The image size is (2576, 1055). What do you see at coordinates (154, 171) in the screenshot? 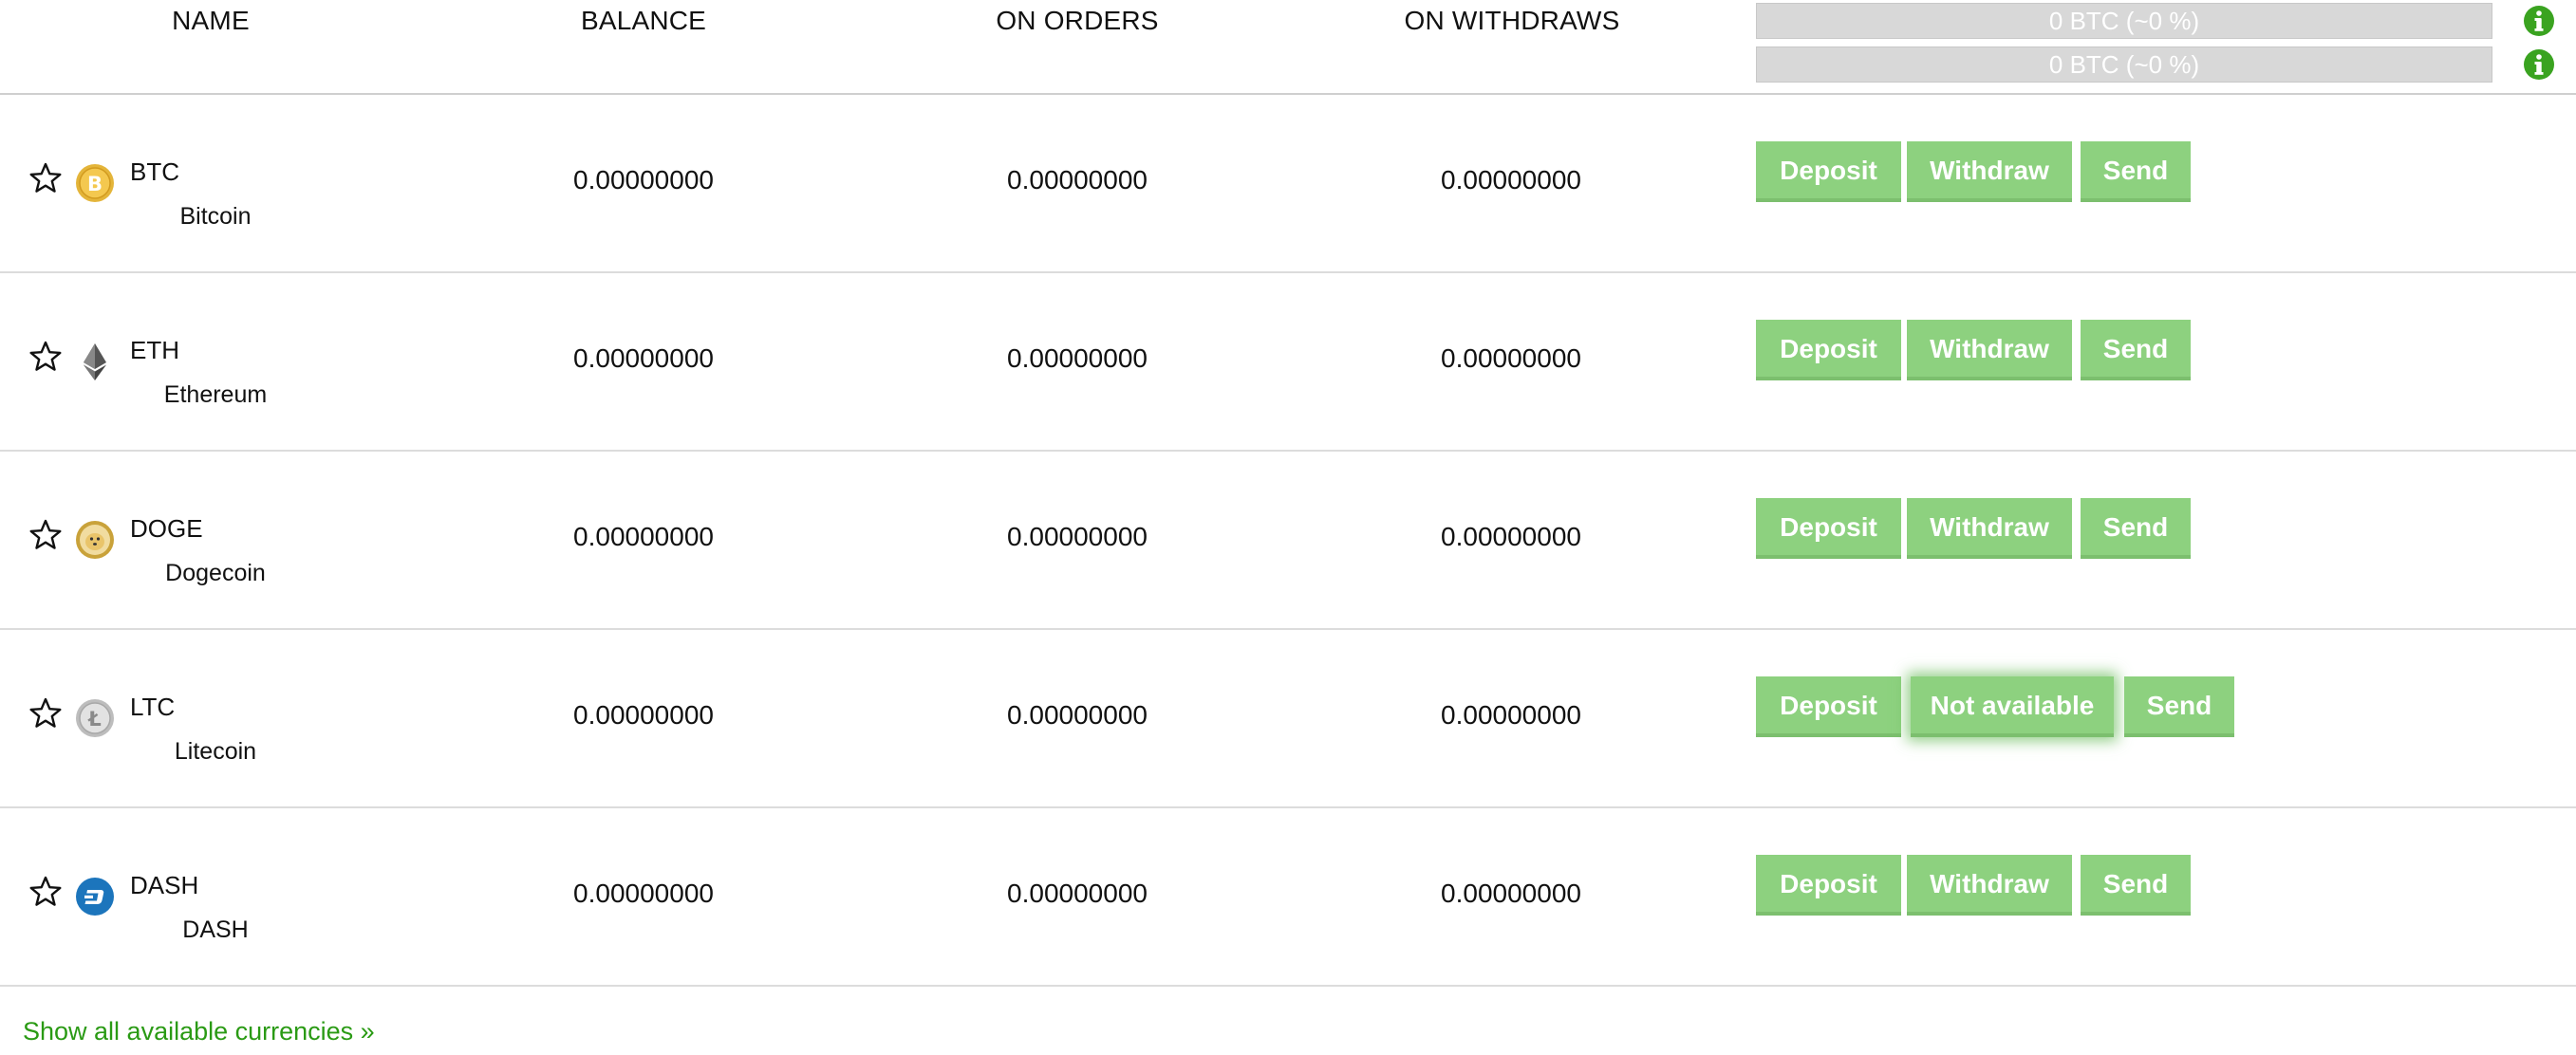
I see `currency-ticker: BTC` at bounding box center [154, 171].